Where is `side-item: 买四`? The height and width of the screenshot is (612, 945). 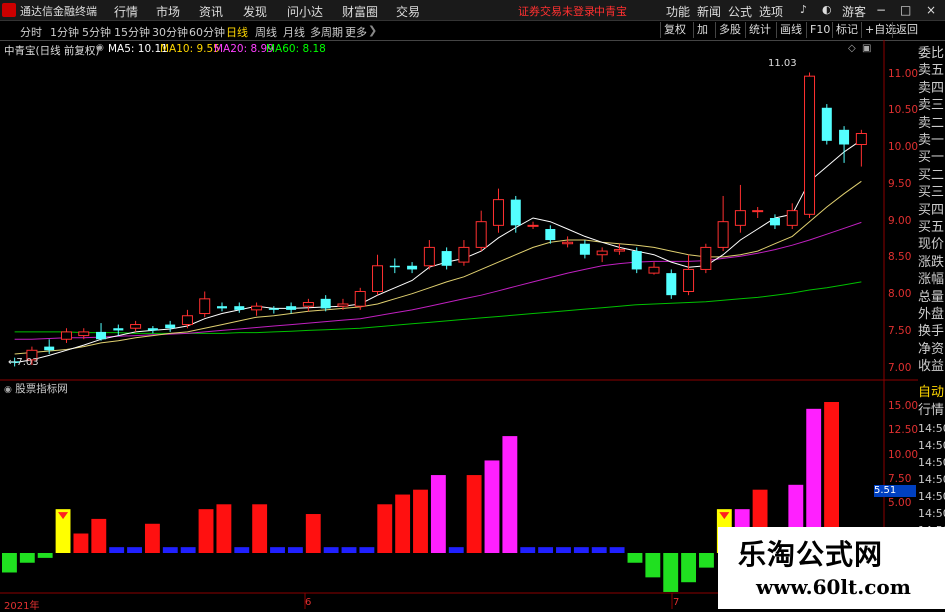
side-item: 买四 is located at coordinates (931, 210).